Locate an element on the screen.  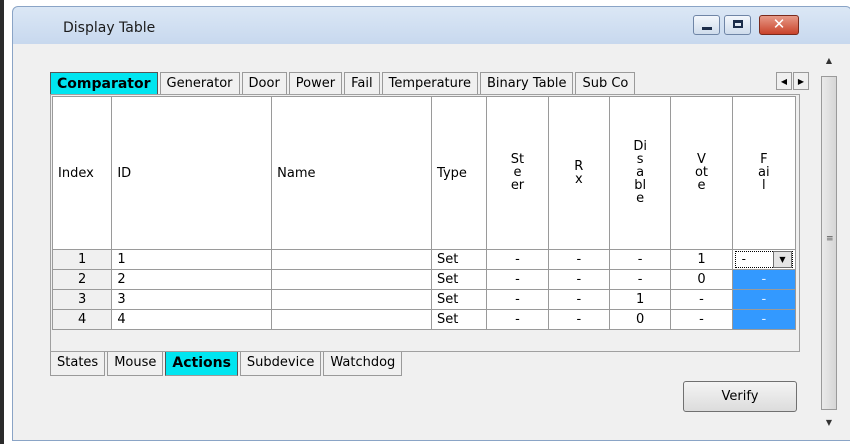
header-steer: Steer is located at coordinates (517, 173).